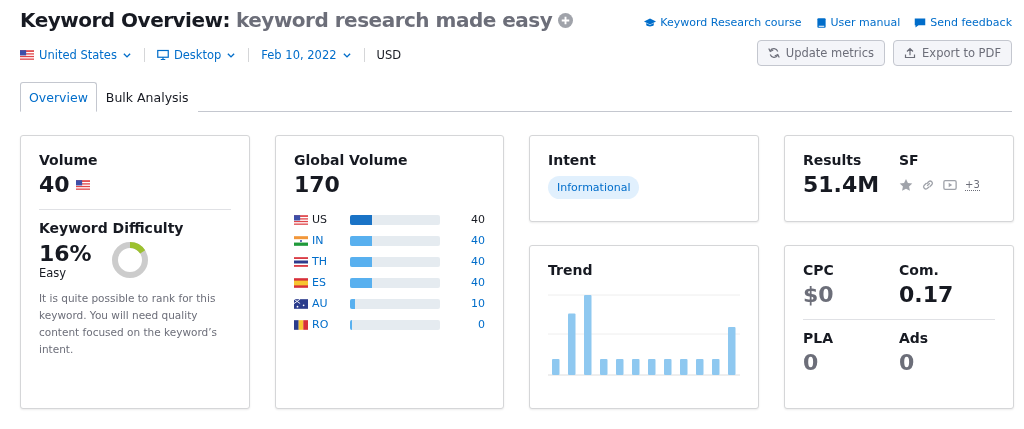 This screenshot has width=1024, height=429. I want to click on upload-icon, so click(910, 53).